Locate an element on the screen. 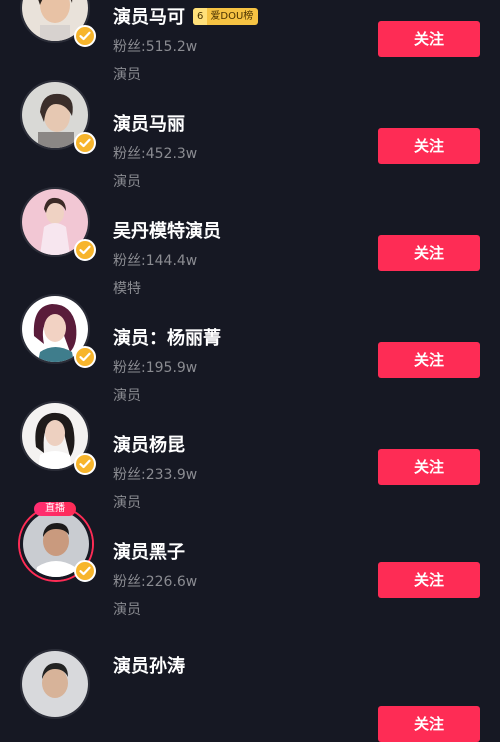 This screenshot has height=742, width=500. list-item: 演员马可 6 爱DOU榜 粉丝:515.2w 演员 关注 is located at coordinates (250, 41).